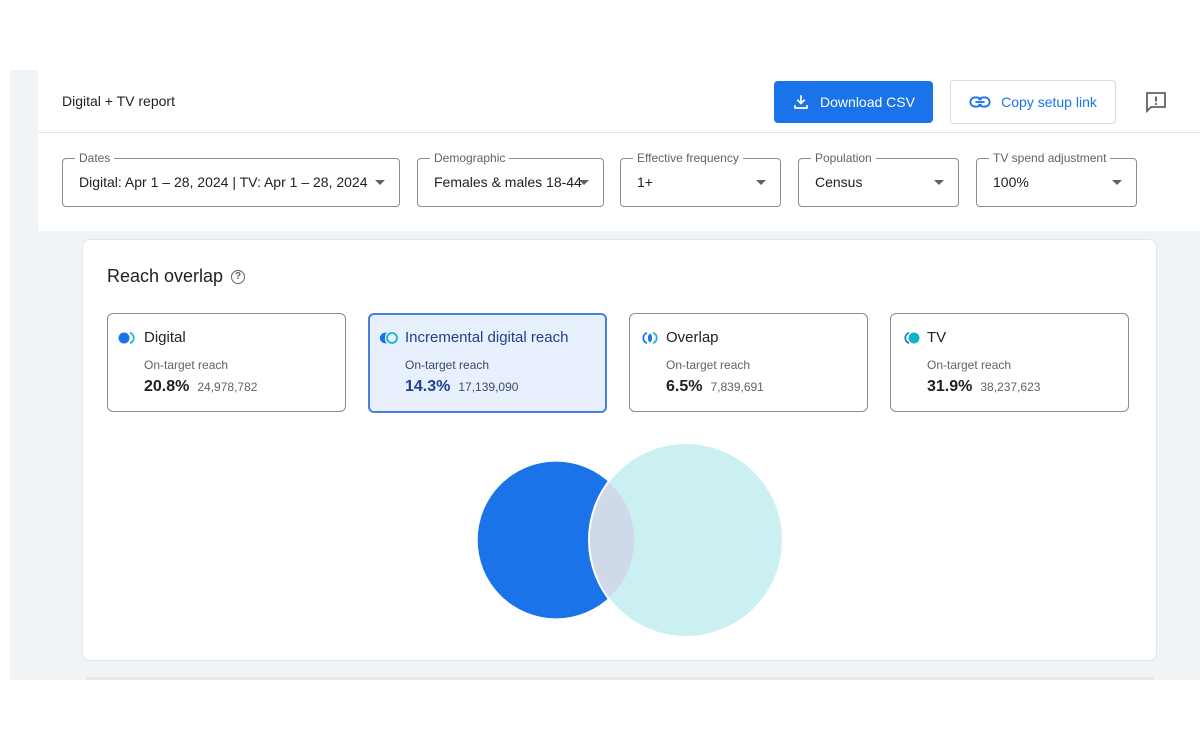 The height and width of the screenshot is (750, 1200). I want to click on help-icon: ?, so click(238, 276).